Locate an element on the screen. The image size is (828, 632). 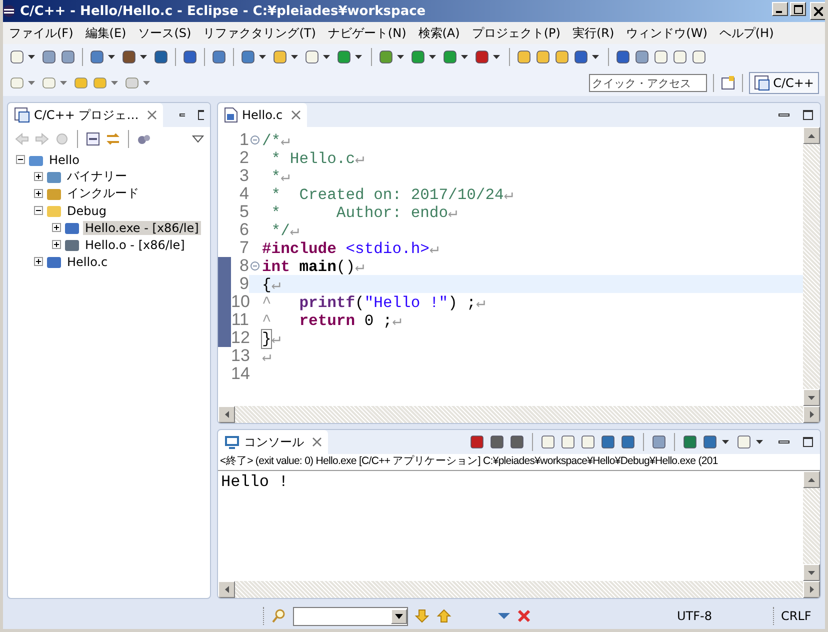
console-tab: コンソール is located at coordinates (273, 442).